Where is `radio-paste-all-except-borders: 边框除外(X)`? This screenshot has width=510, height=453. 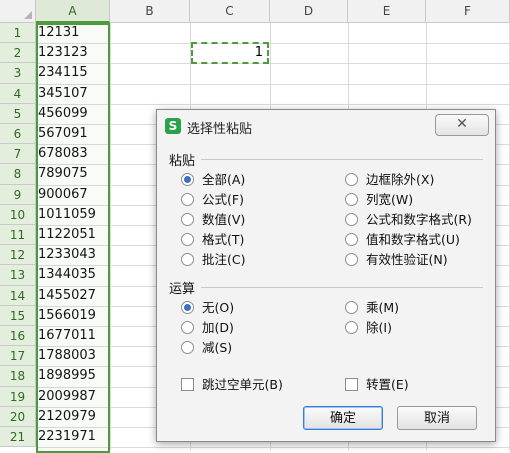
radio-paste-all-except-borders: 边框除外(X) is located at coordinates (389, 180).